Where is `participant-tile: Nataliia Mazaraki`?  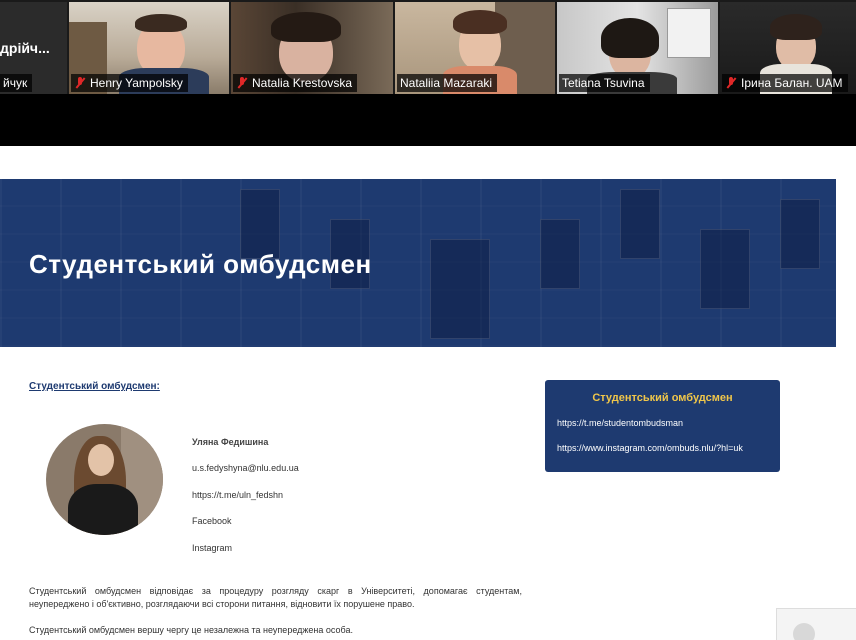
participant-tile: Nataliia Mazaraki is located at coordinates (475, 48).